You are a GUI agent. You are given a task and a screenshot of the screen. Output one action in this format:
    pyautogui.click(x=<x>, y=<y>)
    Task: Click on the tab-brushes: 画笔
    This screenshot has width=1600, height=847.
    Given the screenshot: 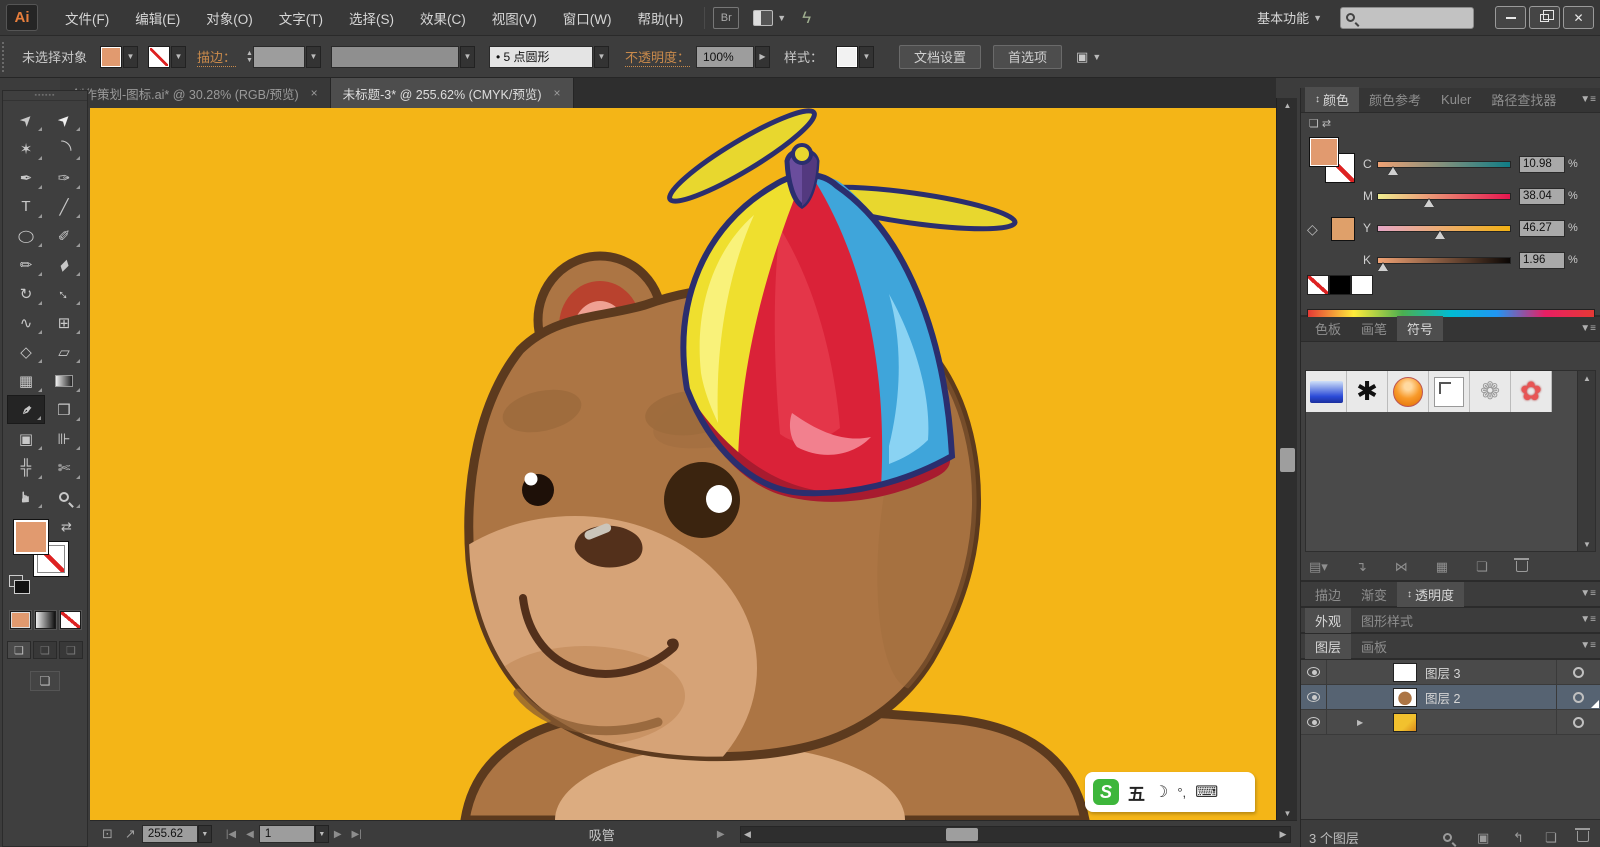 What is the action you would take?
    pyautogui.click(x=1374, y=328)
    